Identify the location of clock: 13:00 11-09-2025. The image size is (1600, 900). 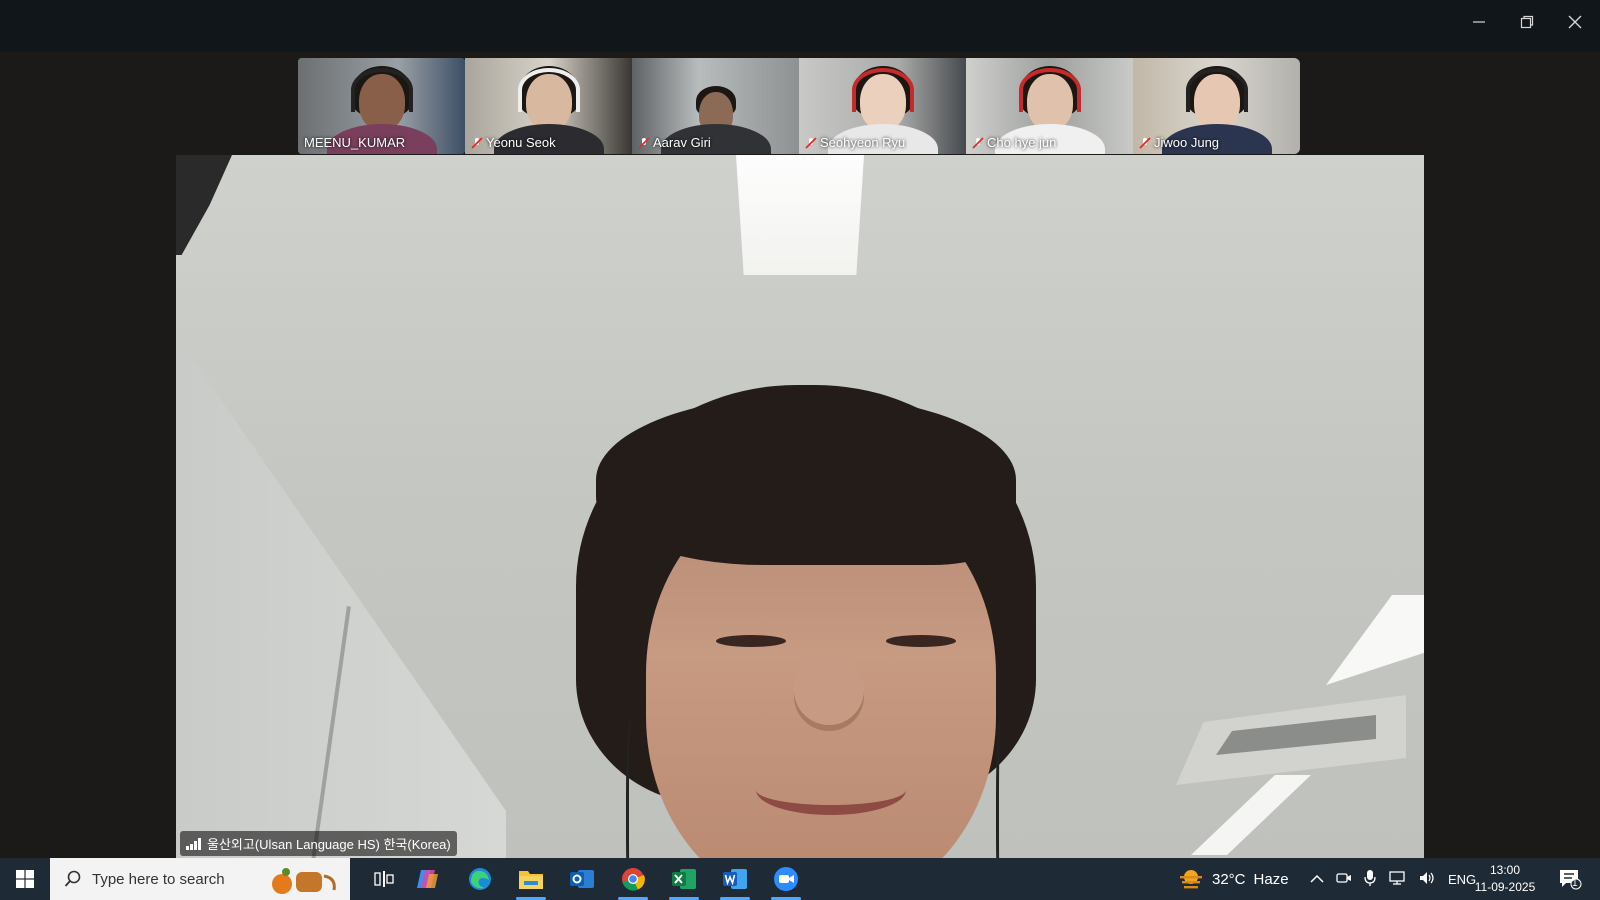
(1505, 879).